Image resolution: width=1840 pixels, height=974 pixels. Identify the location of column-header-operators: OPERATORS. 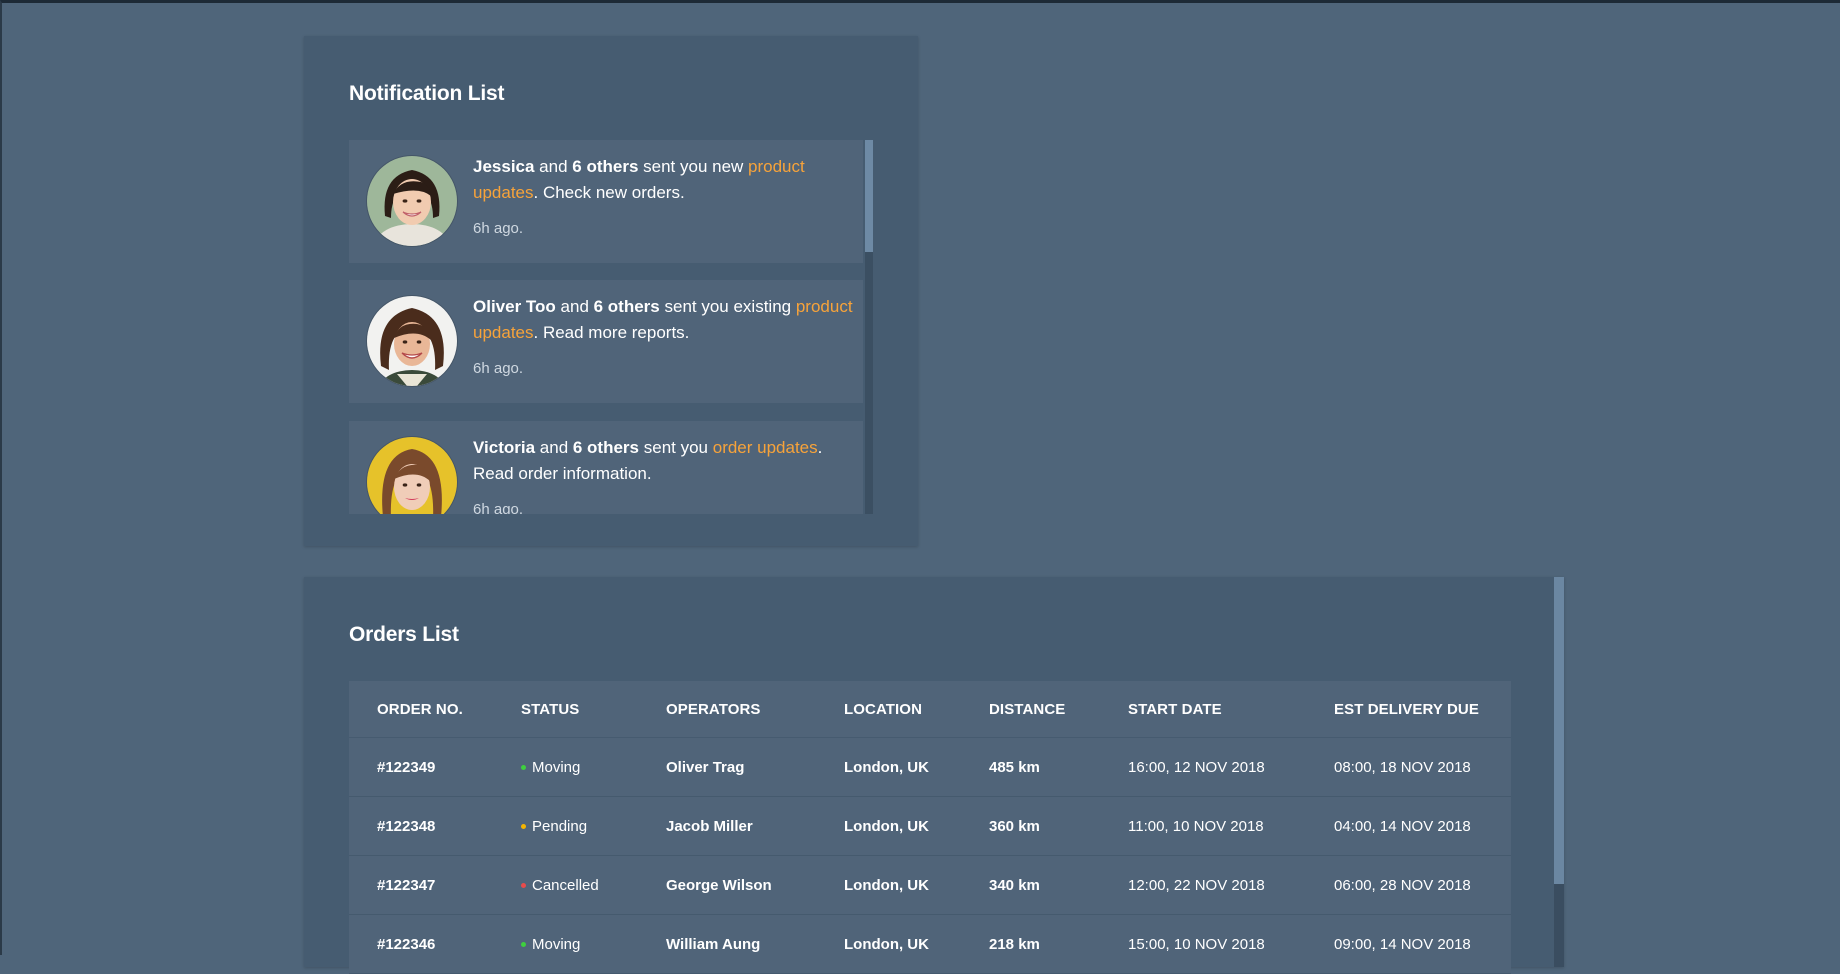
(713, 709).